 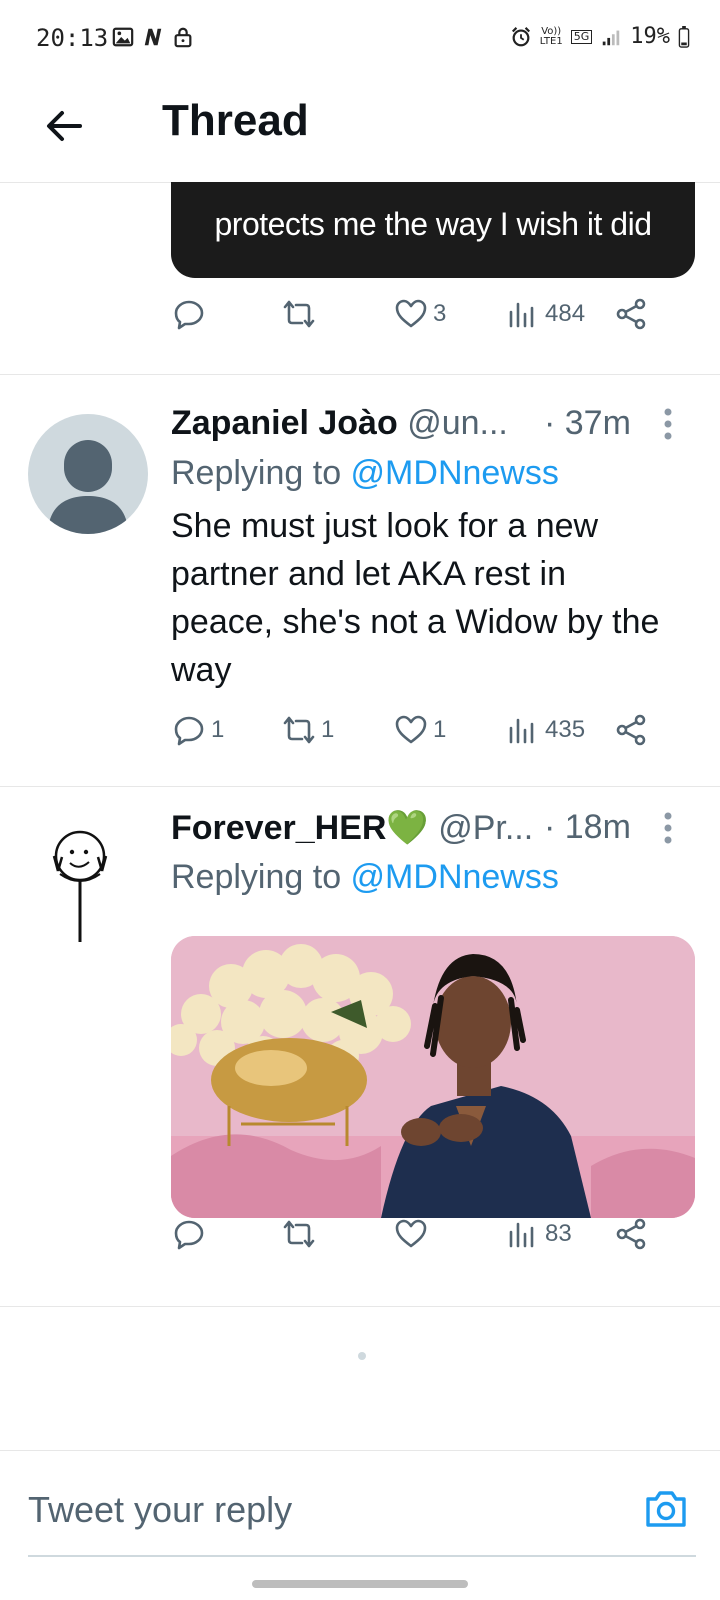 I want to click on like-count: 3, so click(x=440, y=313).